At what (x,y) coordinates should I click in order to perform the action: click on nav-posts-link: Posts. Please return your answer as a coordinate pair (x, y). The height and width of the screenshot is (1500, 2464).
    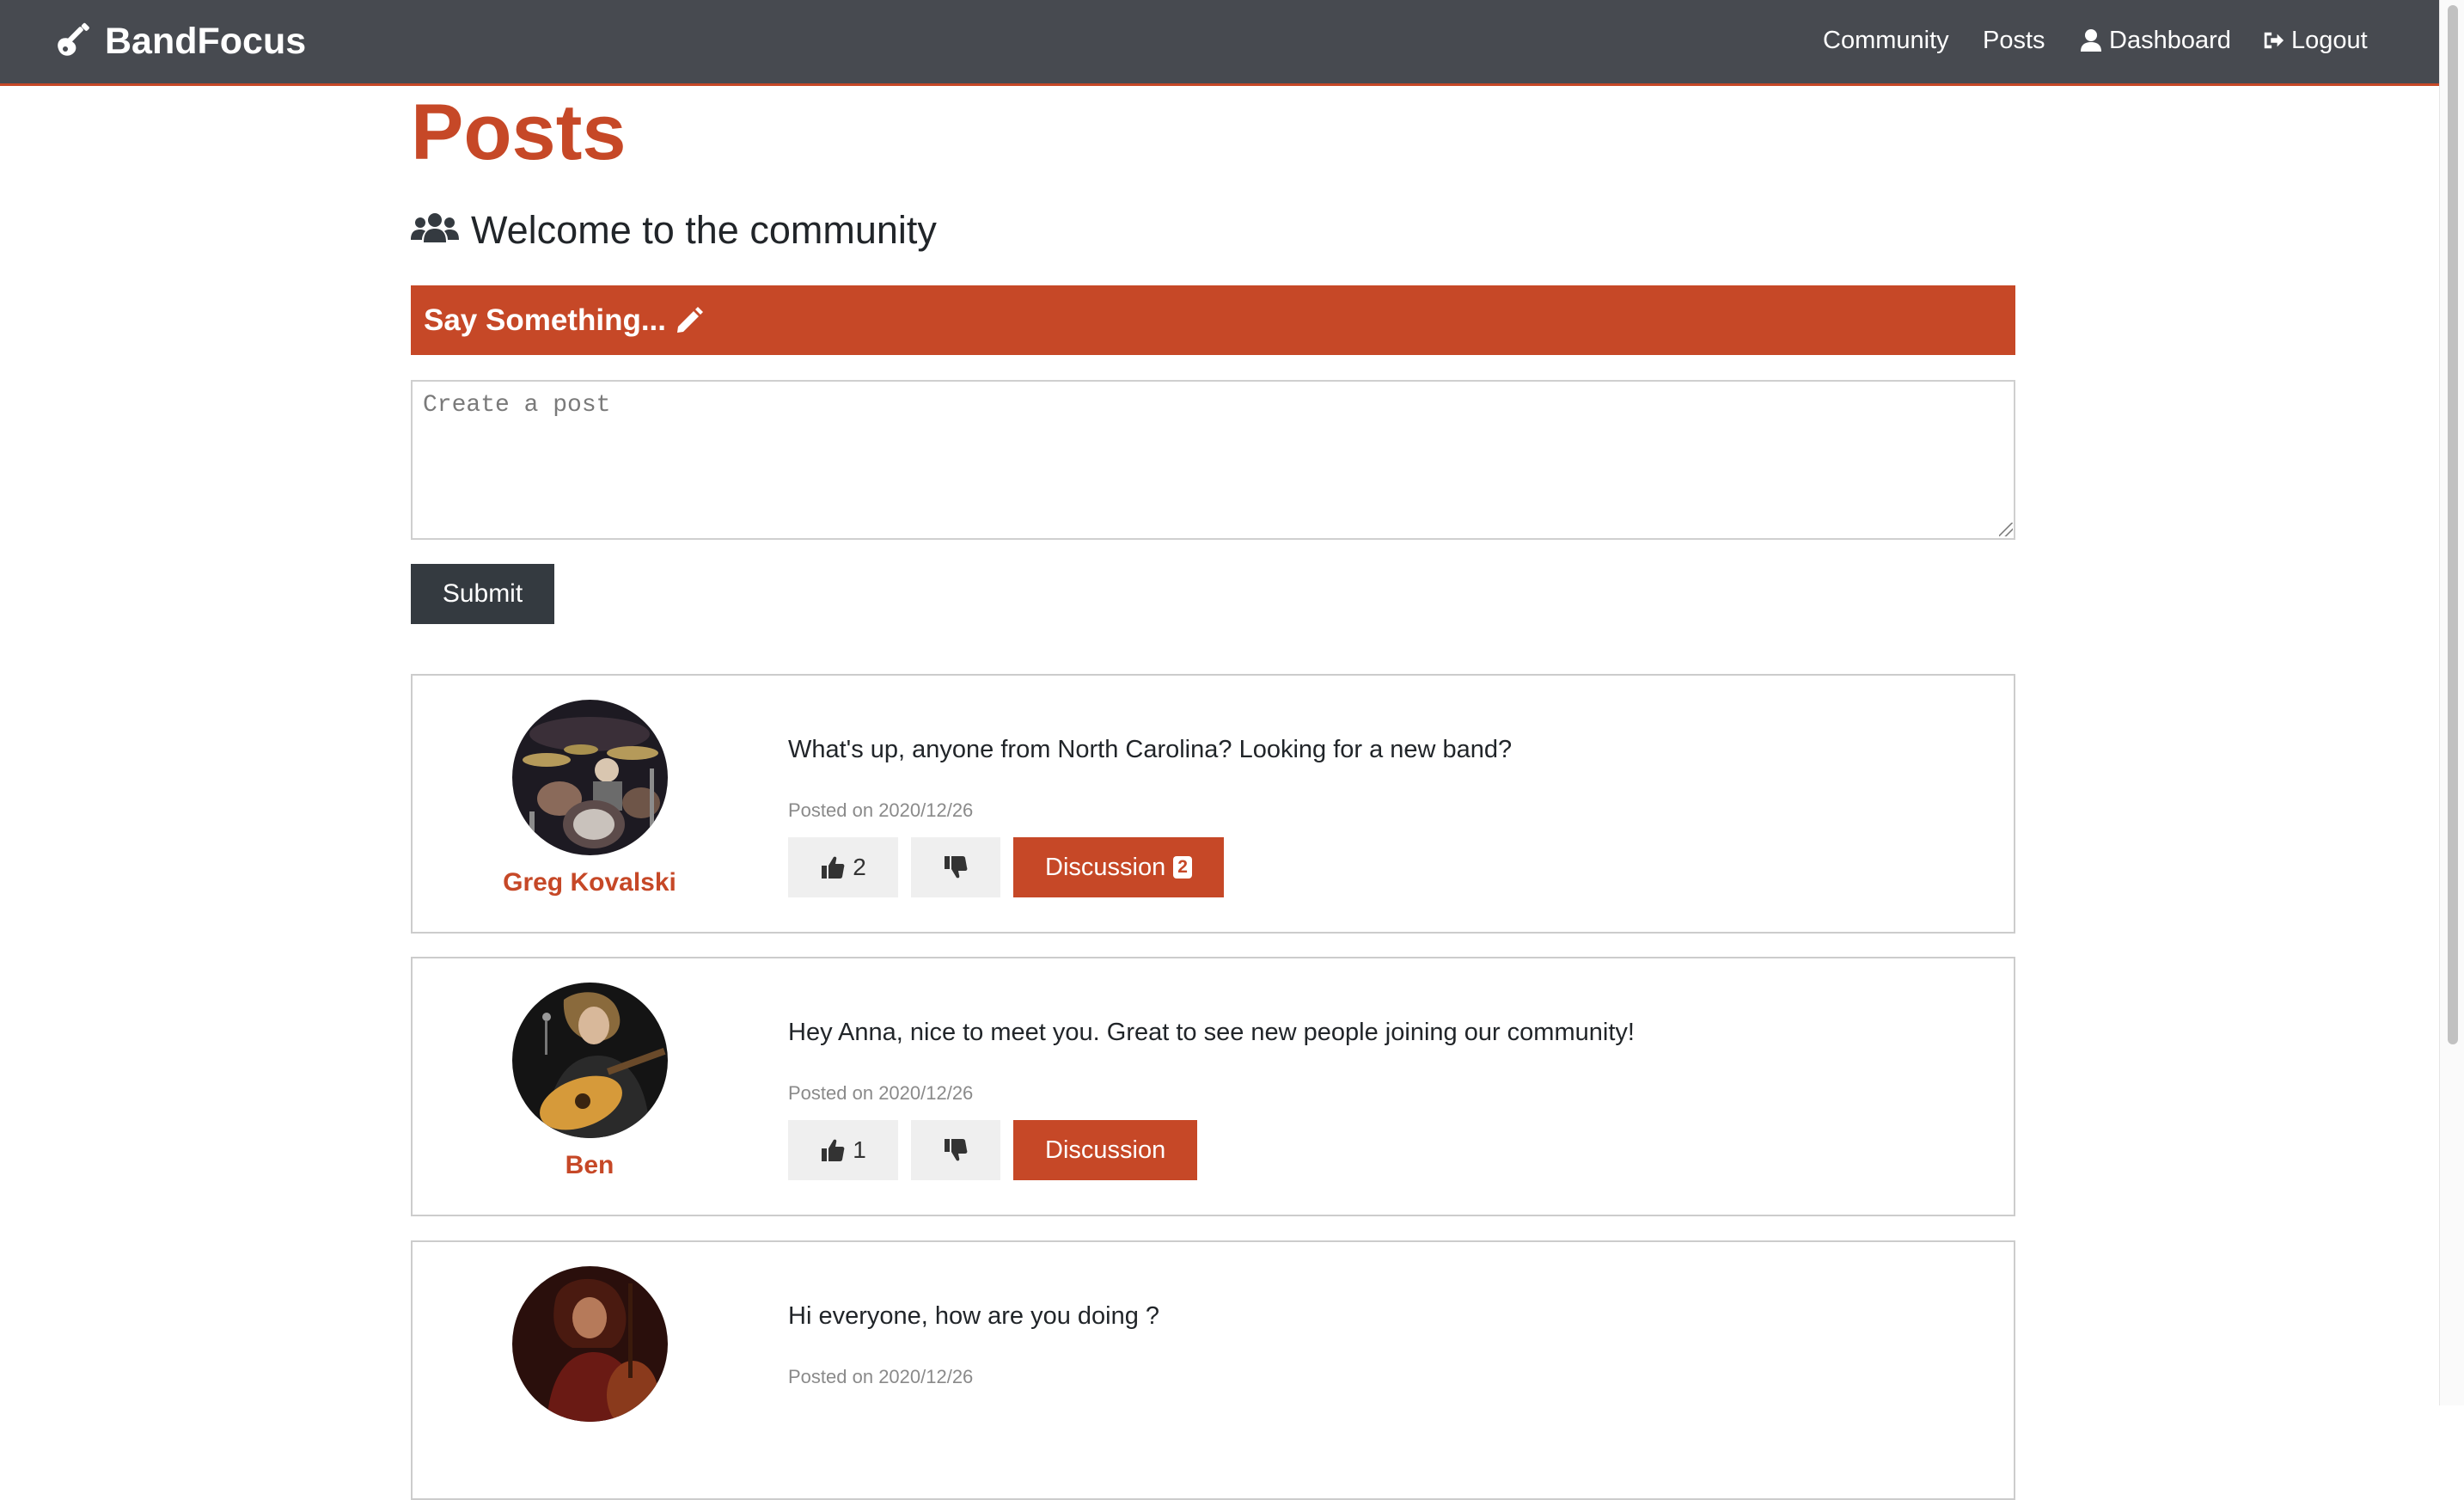
    Looking at the image, I should click on (2014, 40).